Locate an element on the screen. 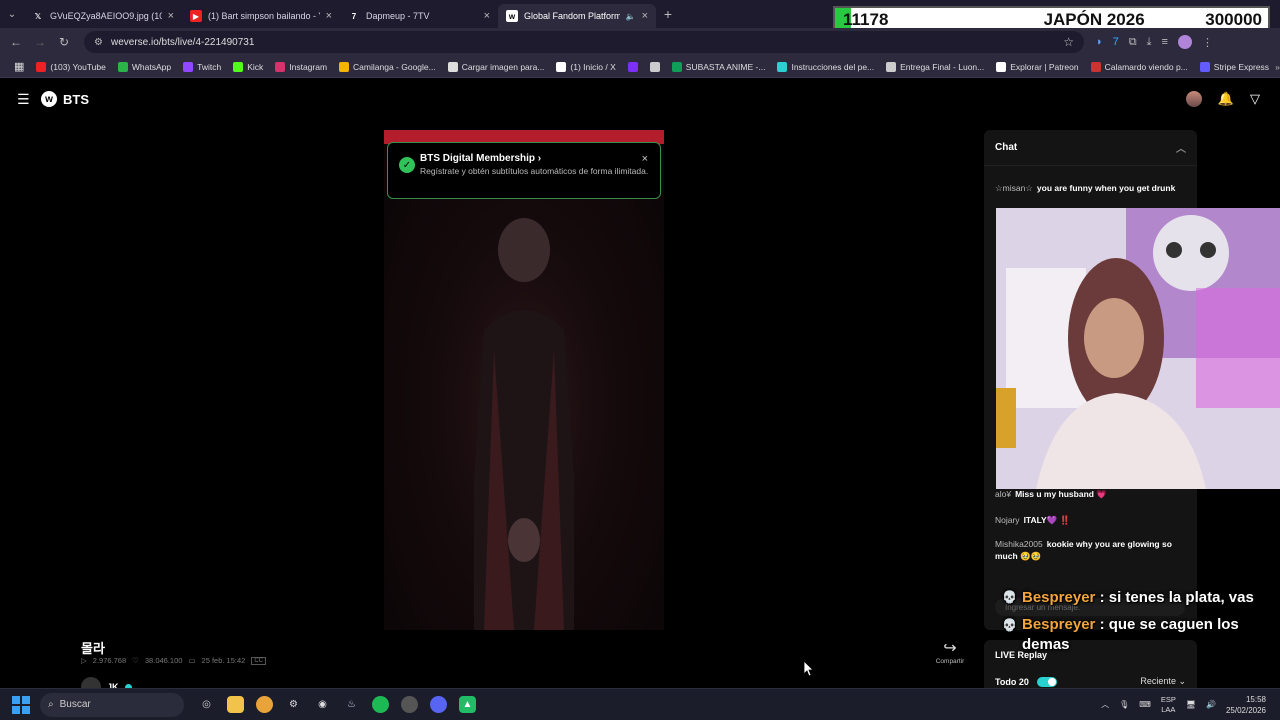  bookmark-label: (1) Inicio / X is located at coordinates (593, 66).